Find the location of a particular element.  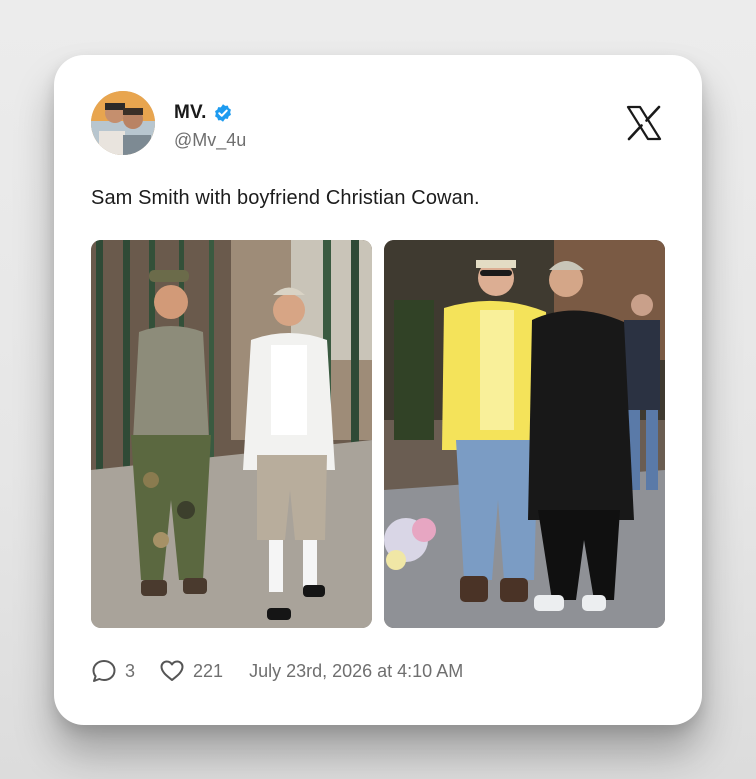

x-logo-icon is located at coordinates (644, 123).